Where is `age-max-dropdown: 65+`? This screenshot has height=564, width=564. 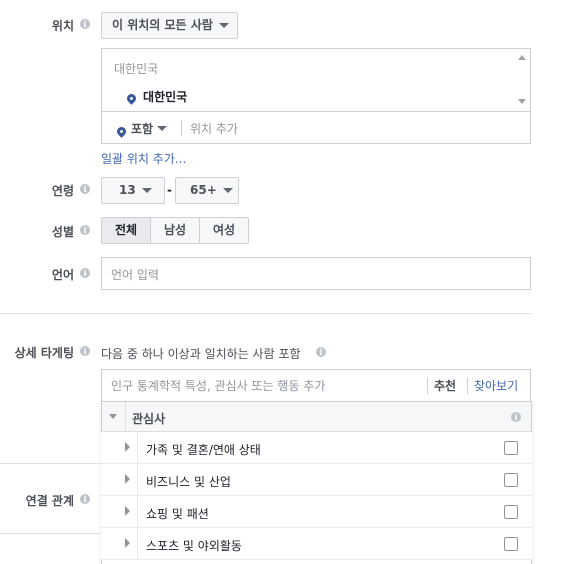
age-max-dropdown: 65+ is located at coordinates (207, 190).